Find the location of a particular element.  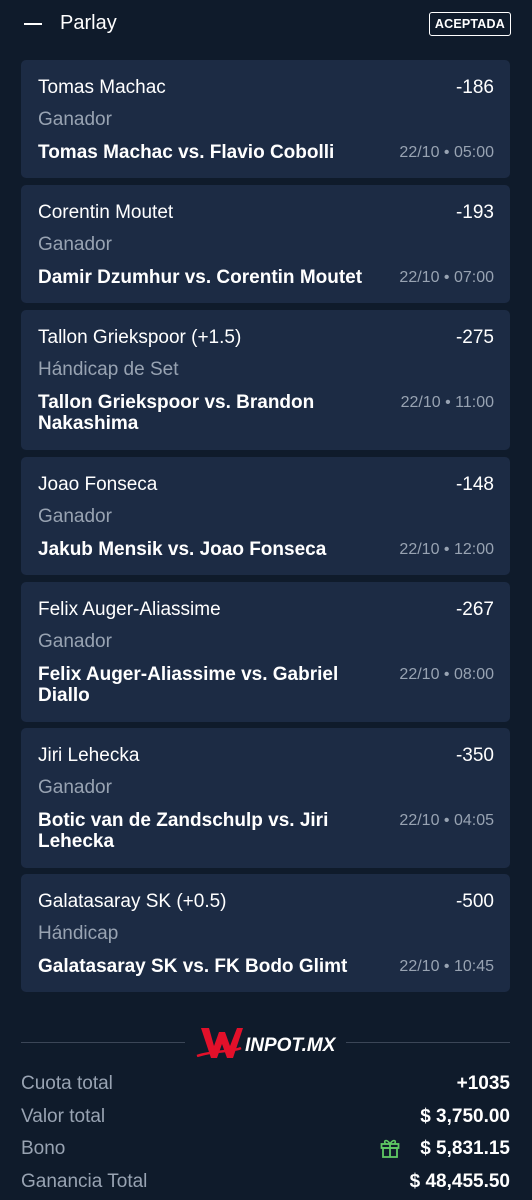

market-name: Hándicap de Set is located at coordinates (108, 369).